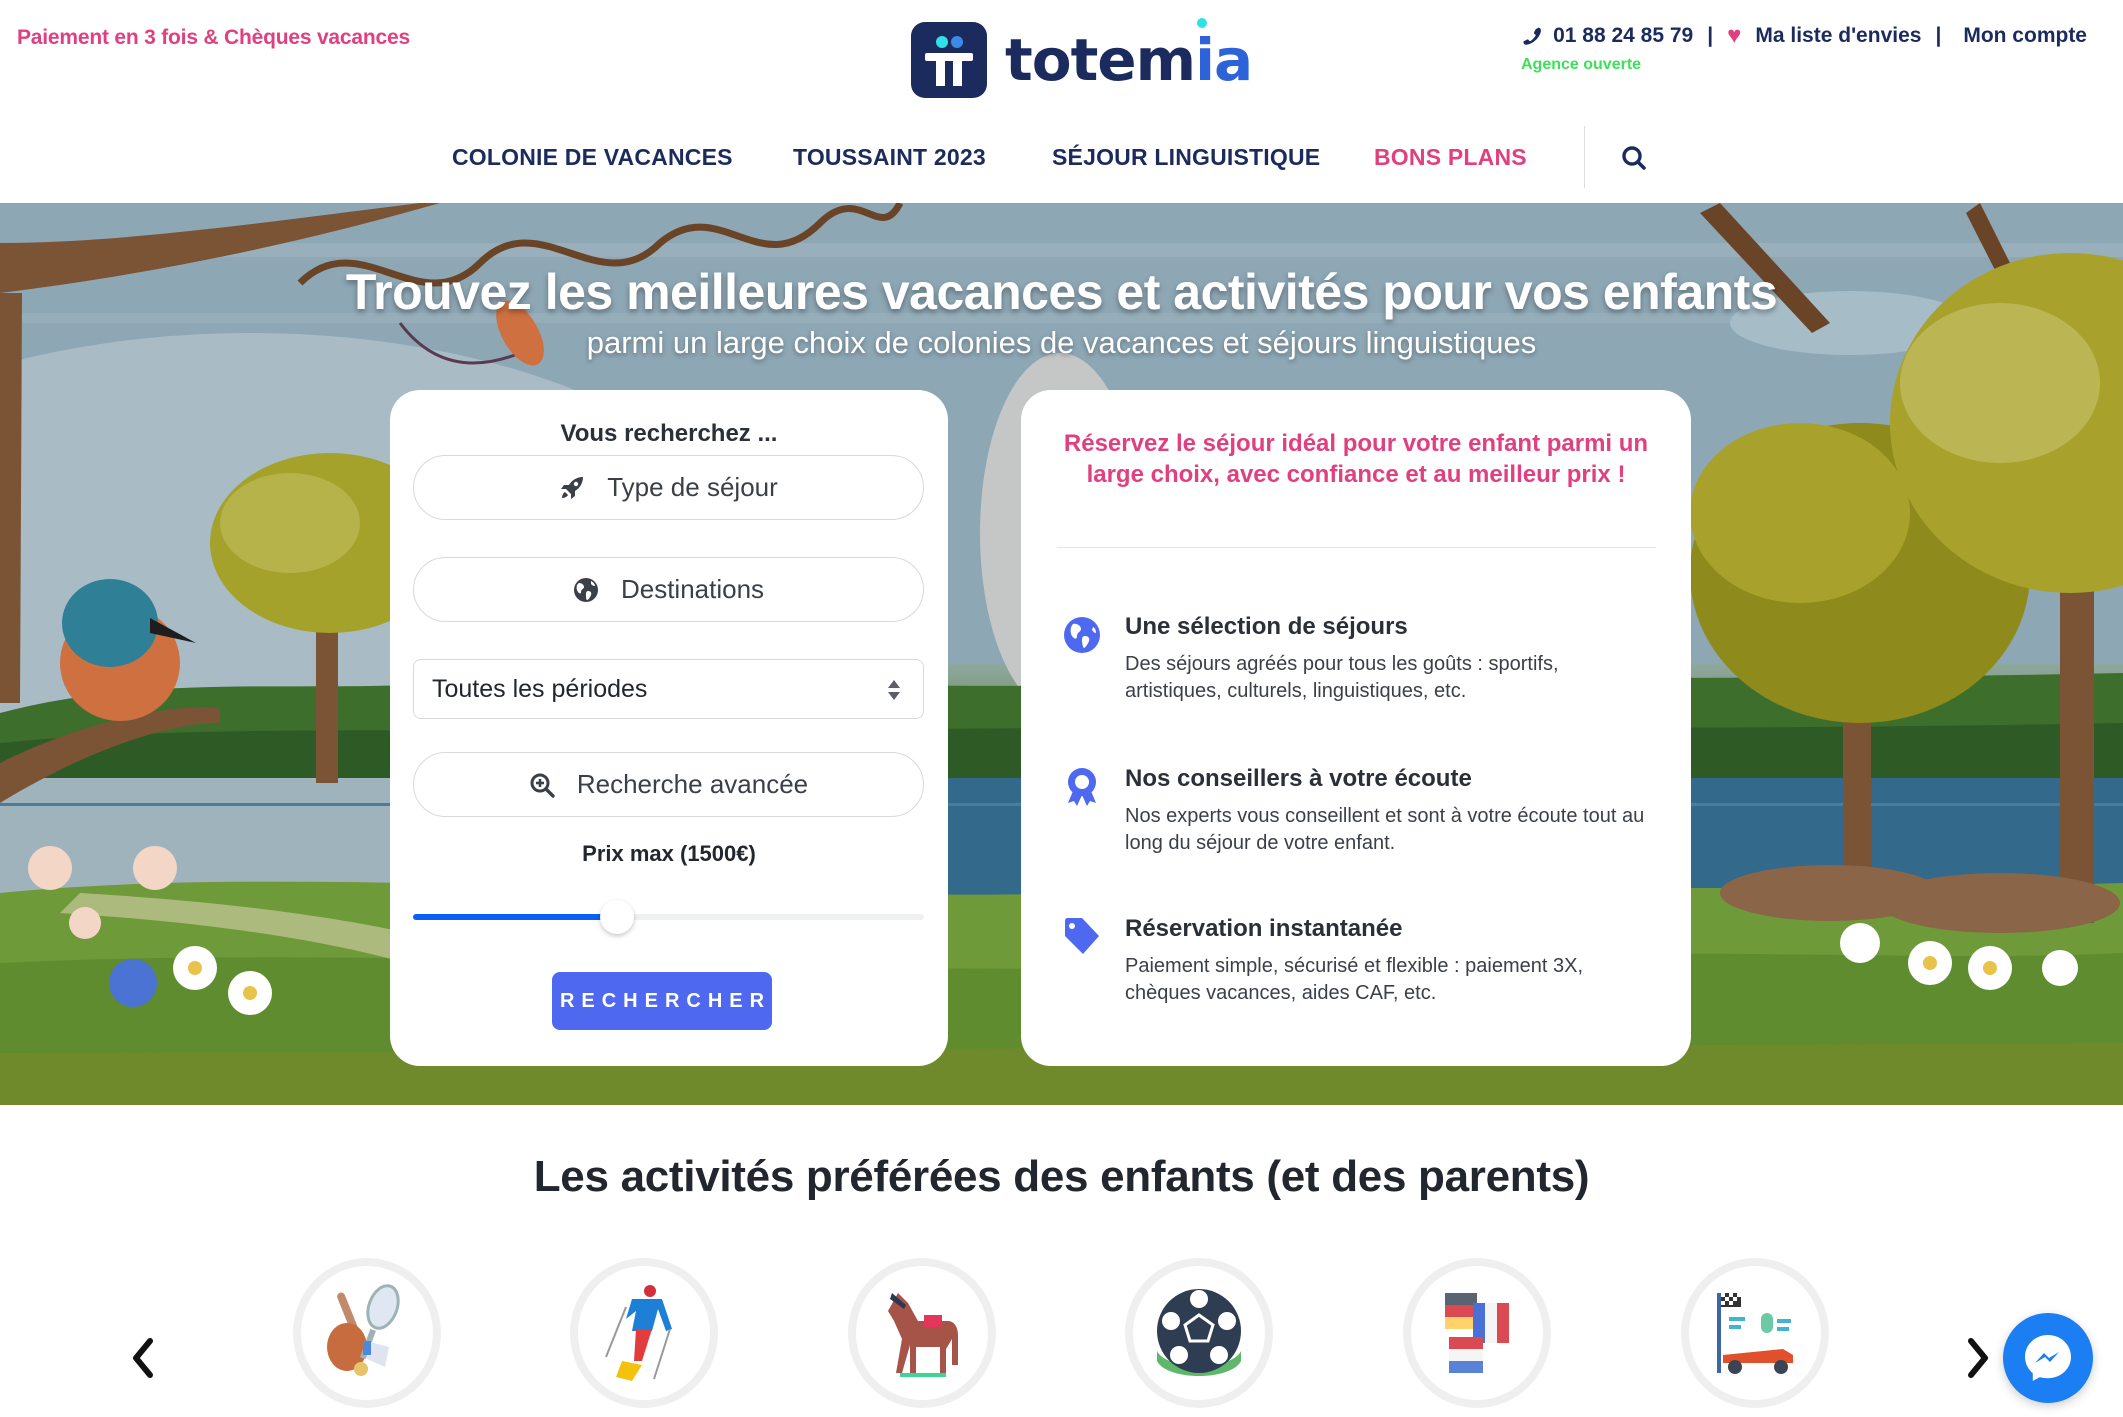  What do you see at coordinates (2025, 36) in the screenshot?
I see `account-link: Mon compte` at bounding box center [2025, 36].